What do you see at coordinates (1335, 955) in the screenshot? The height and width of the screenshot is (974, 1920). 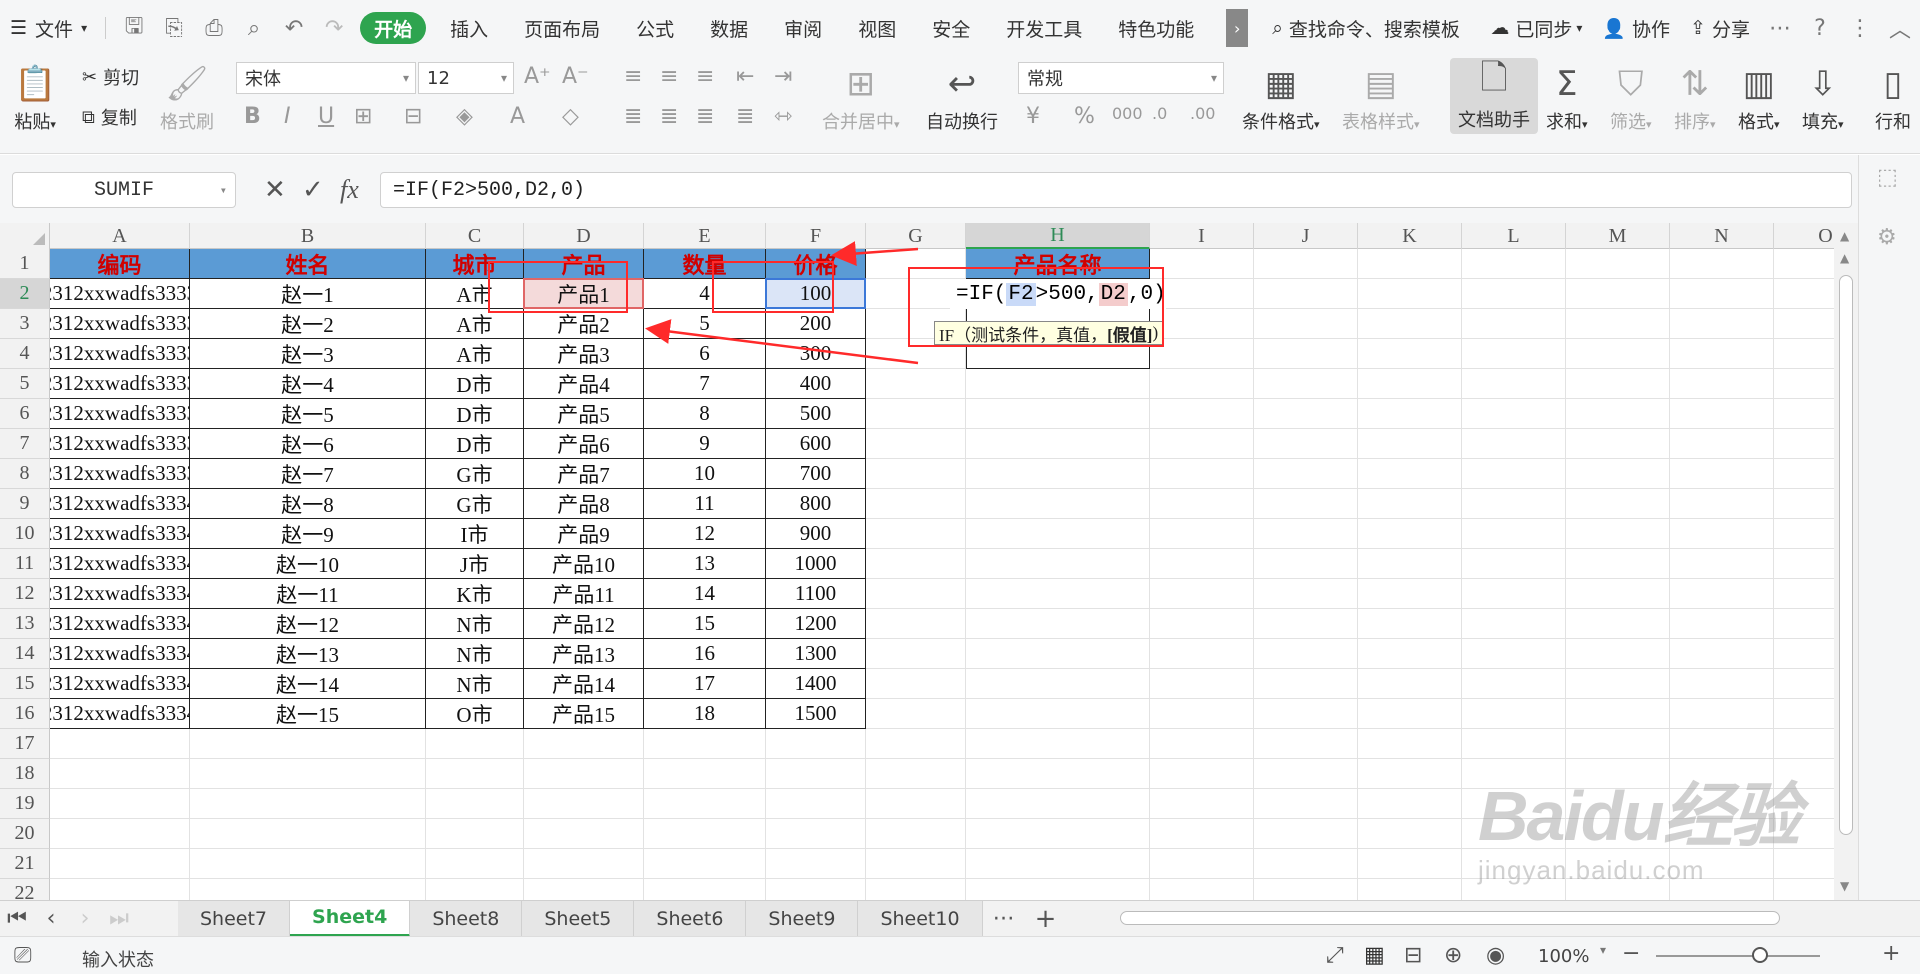 I see `fullscreen-icon: ⤢` at bounding box center [1335, 955].